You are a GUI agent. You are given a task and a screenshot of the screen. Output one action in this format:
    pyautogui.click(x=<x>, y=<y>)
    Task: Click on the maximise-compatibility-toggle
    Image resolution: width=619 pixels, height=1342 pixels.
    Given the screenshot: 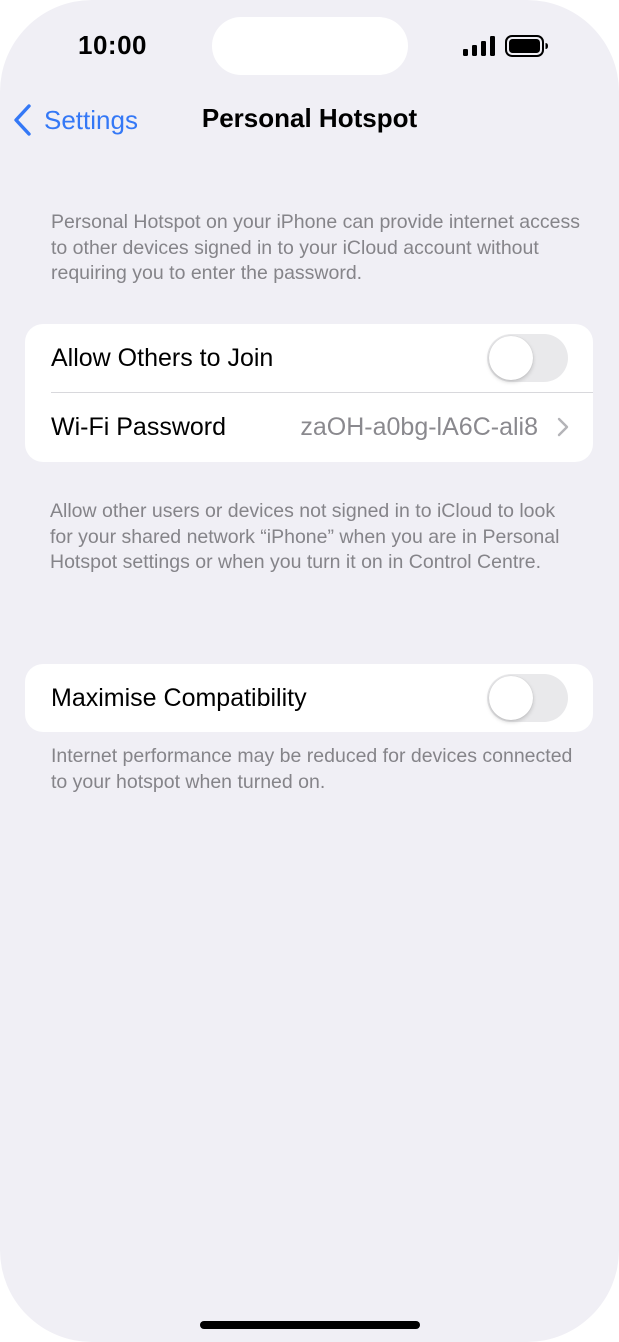 What is the action you would take?
    pyautogui.click(x=527, y=698)
    